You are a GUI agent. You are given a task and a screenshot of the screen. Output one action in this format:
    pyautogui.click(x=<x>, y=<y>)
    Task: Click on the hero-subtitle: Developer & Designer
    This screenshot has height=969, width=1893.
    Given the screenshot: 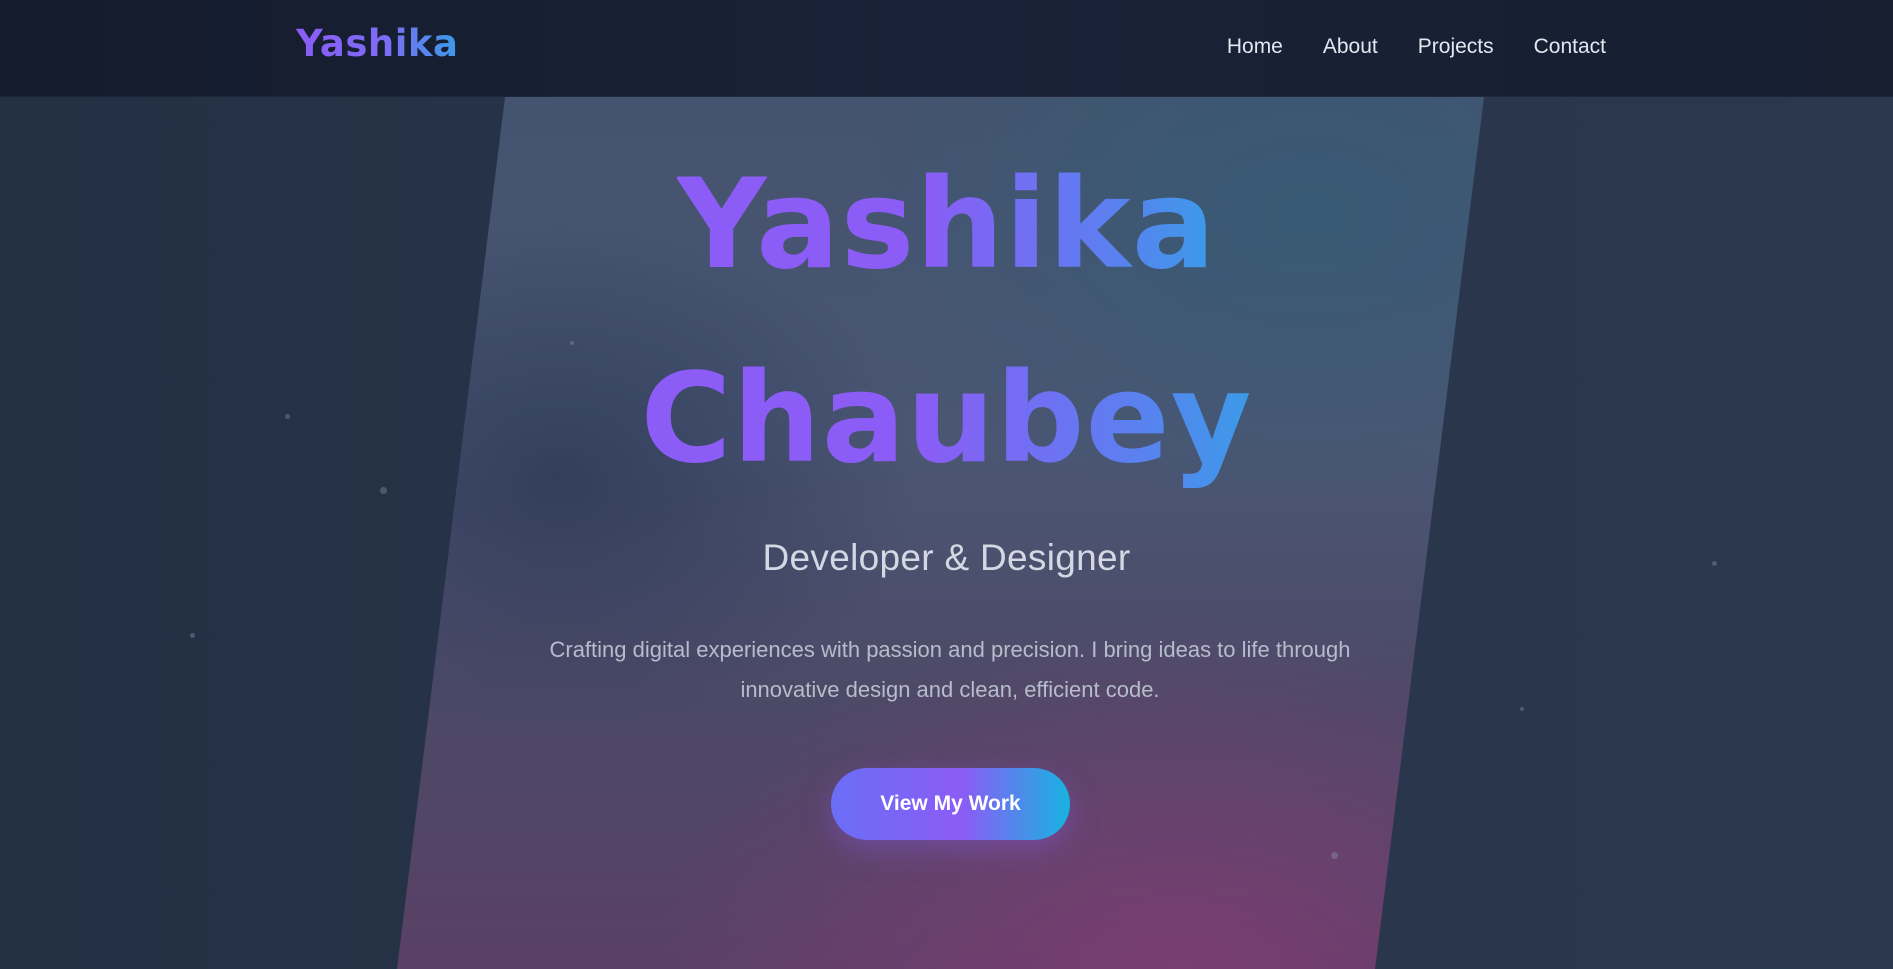 What is the action you would take?
    pyautogui.click(x=946, y=557)
    